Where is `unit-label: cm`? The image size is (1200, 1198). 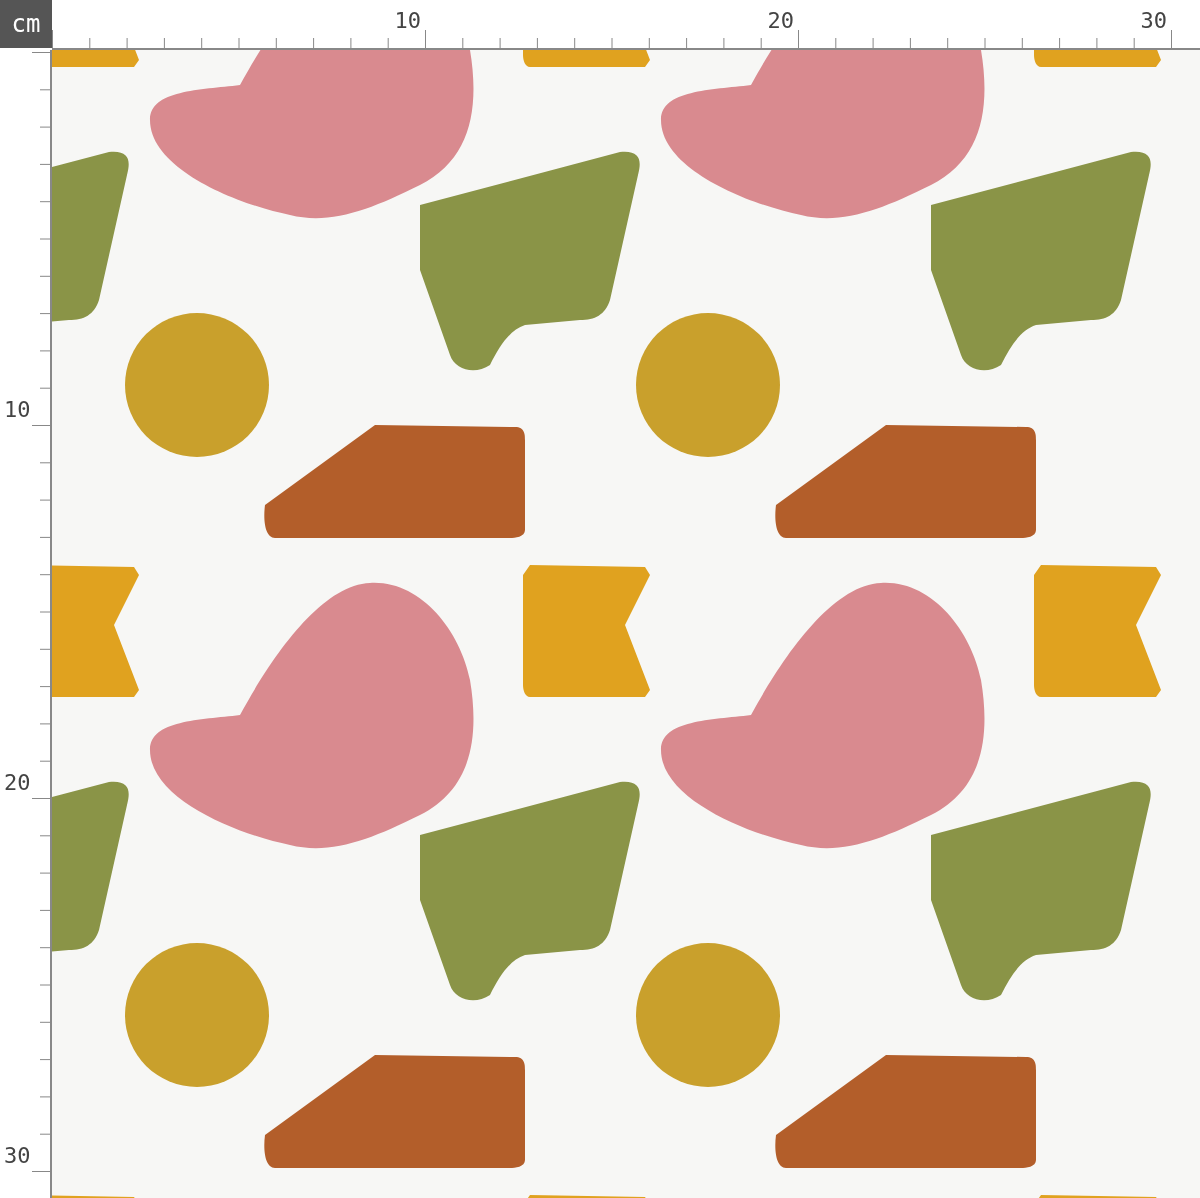
unit-label: cm is located at coordinates (26, 24).